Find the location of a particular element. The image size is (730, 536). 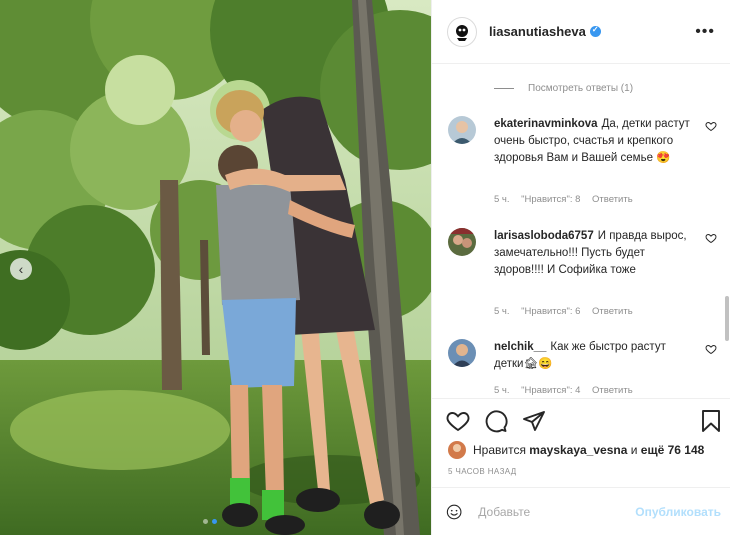

comment-input is located at coordinates (556, 511).